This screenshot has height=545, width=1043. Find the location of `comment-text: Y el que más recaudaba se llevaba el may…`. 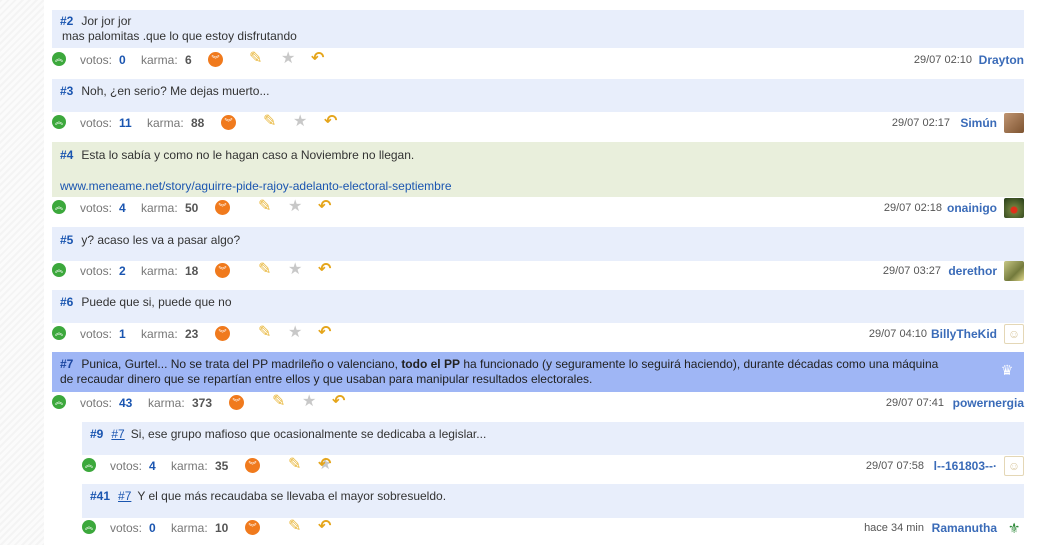

comment-text: Y el que más recaudaba se llevaba el may… is located at coordinates (292, 496).